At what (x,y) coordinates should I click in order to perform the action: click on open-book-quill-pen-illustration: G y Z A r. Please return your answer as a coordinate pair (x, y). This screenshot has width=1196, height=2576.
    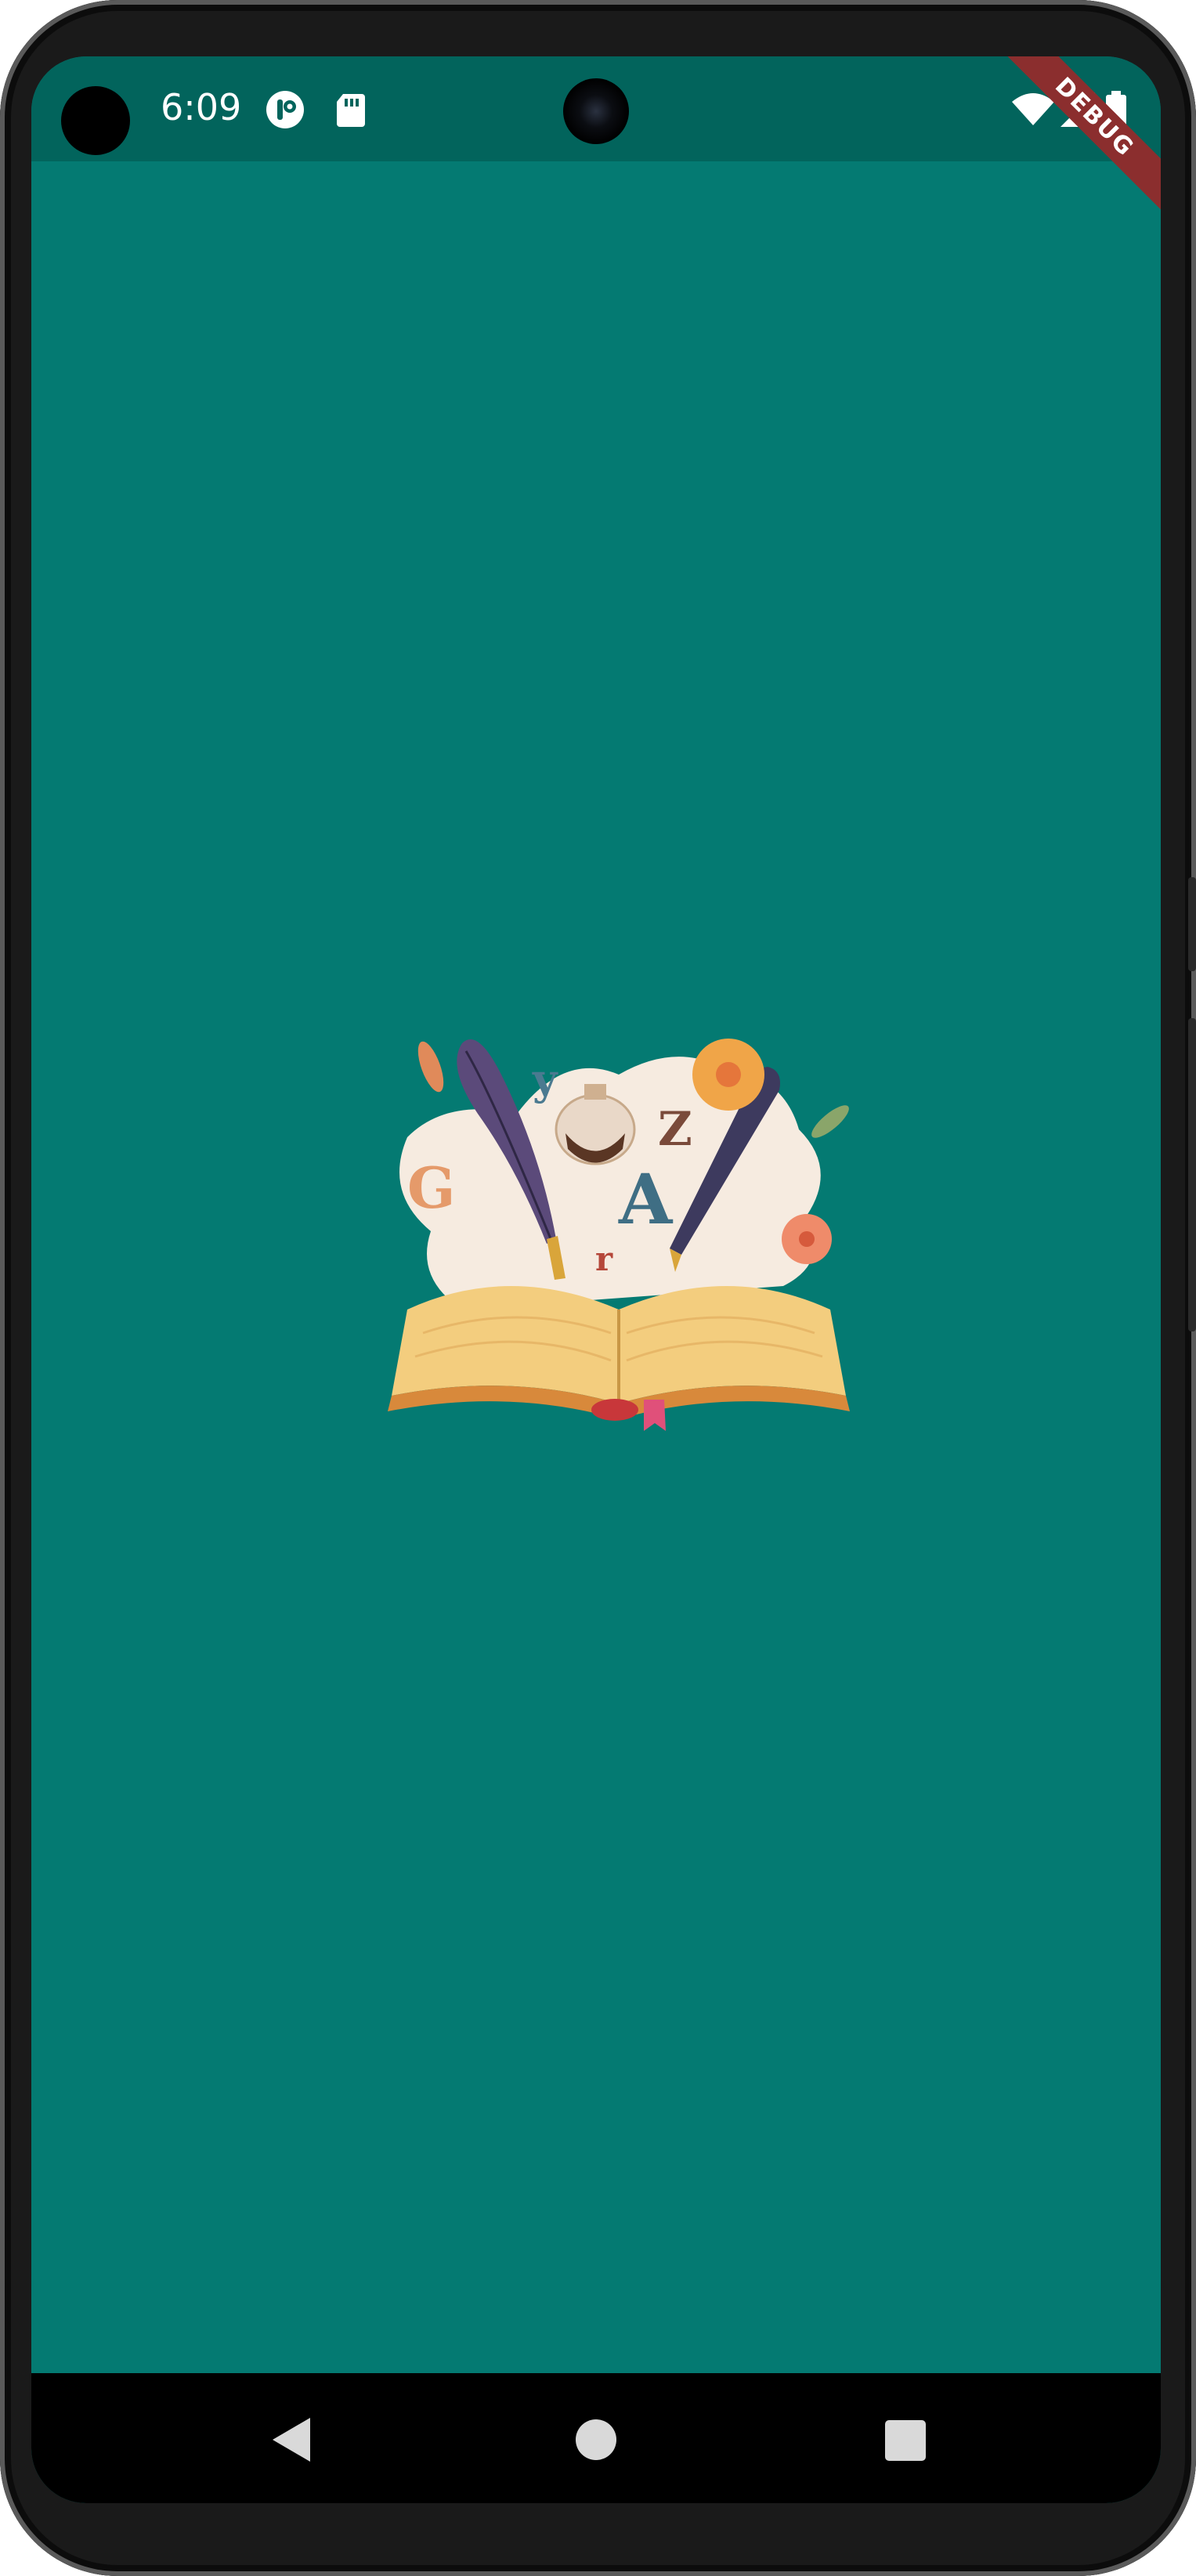
    Looking at the image, I should click on (619, 1235).